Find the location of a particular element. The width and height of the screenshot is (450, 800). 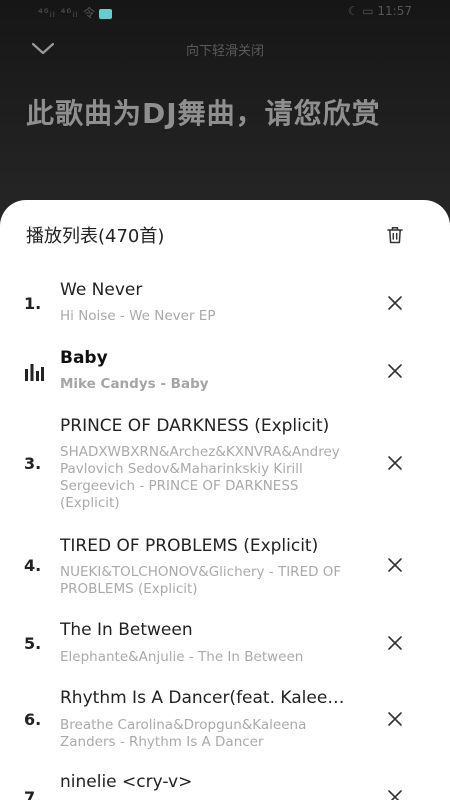

song-title: The In Between is located at coordinates (126, 630).